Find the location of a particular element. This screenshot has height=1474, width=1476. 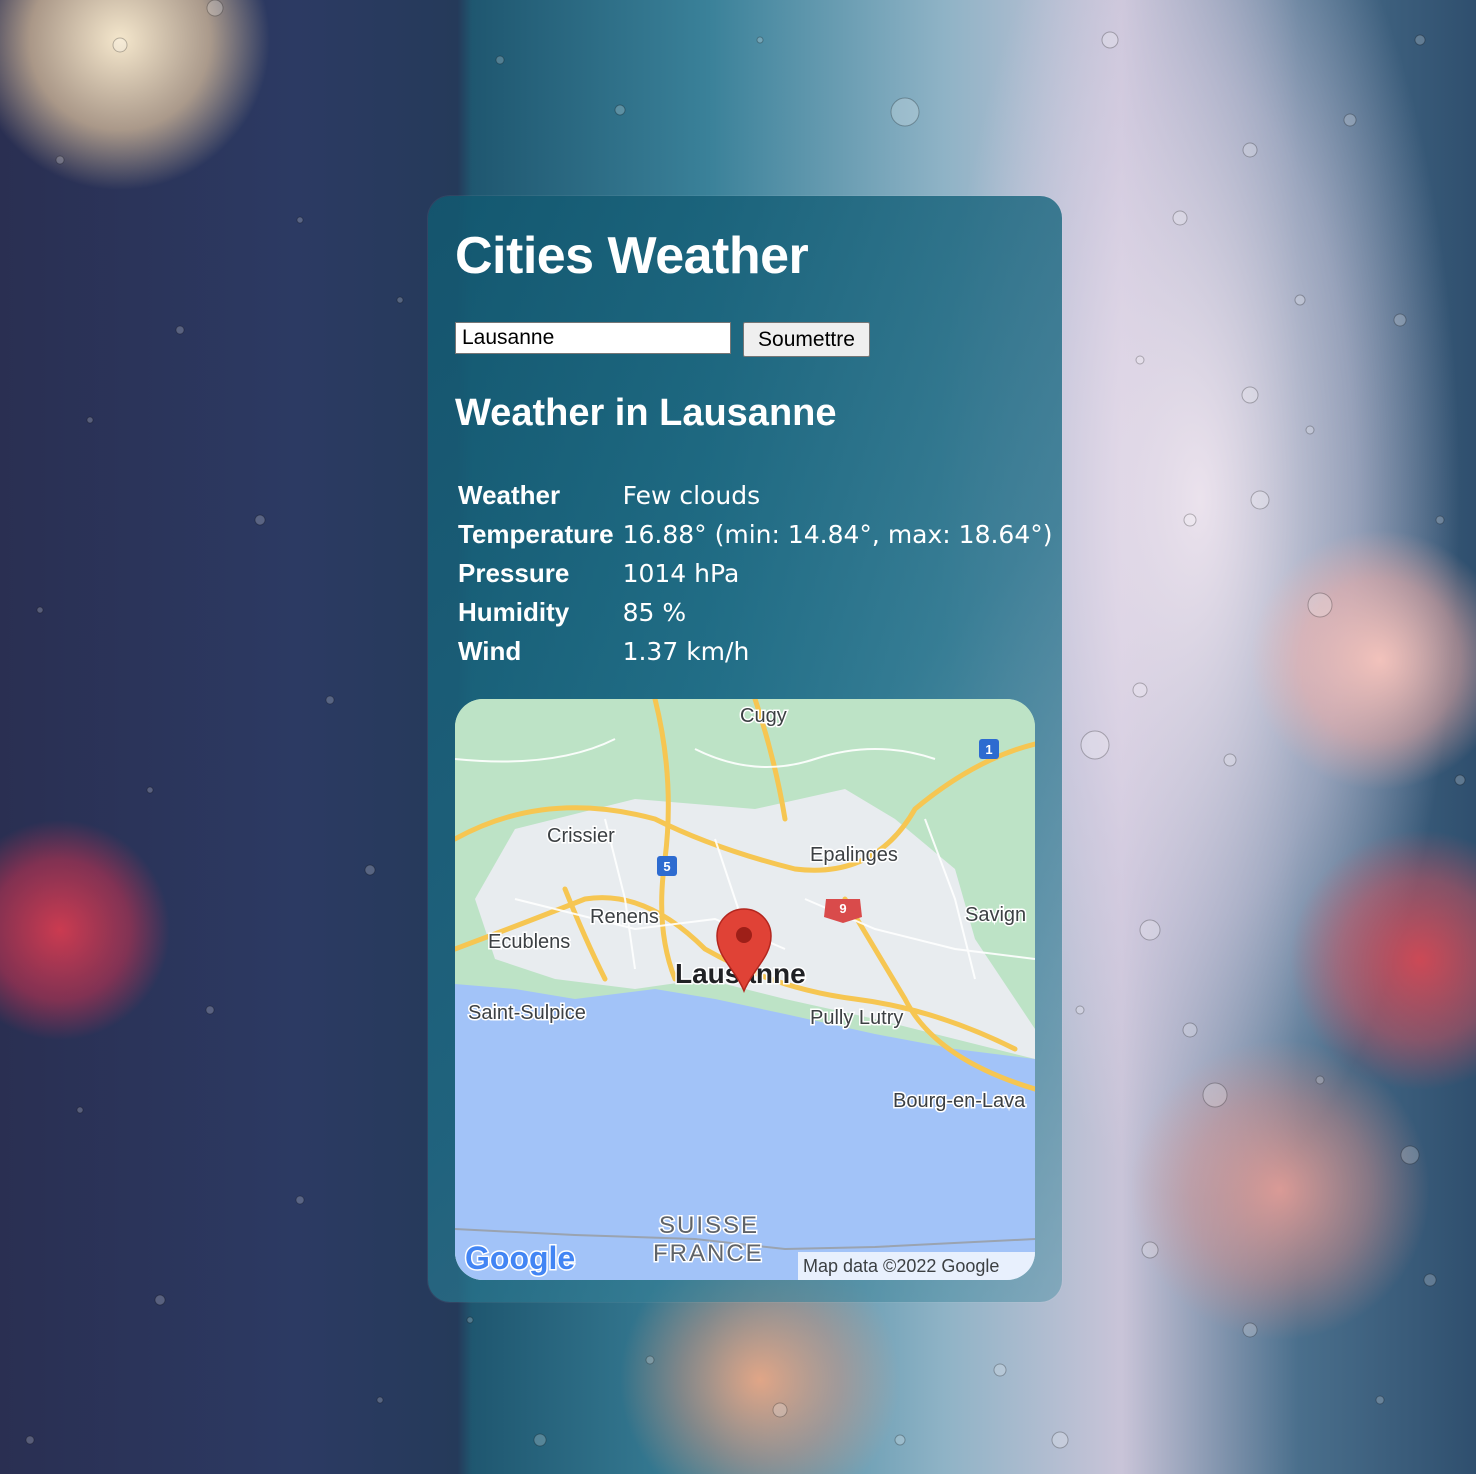

temperature-label: Temperature is located at coordinates (536, 534).